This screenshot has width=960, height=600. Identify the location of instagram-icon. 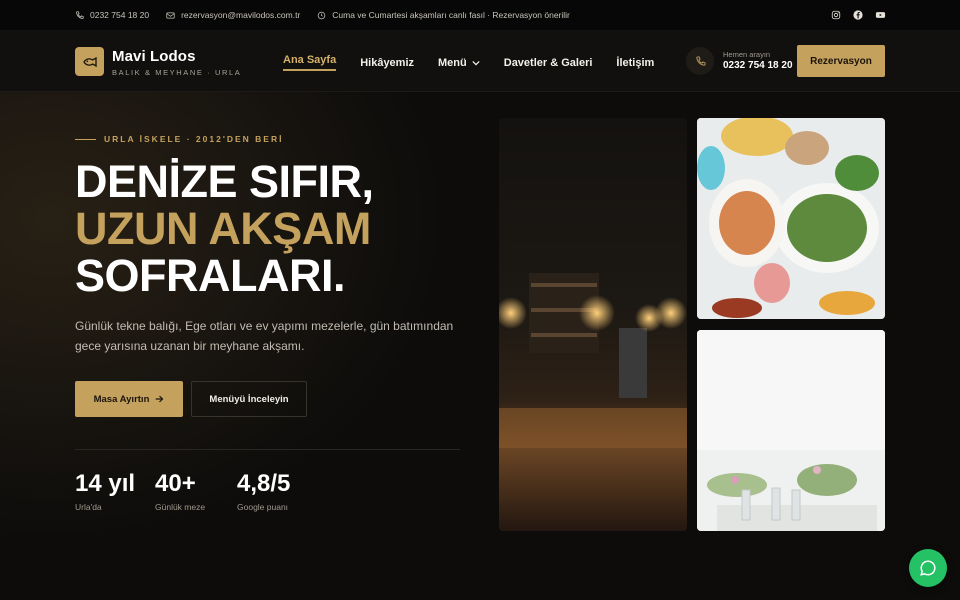
(836, 15).